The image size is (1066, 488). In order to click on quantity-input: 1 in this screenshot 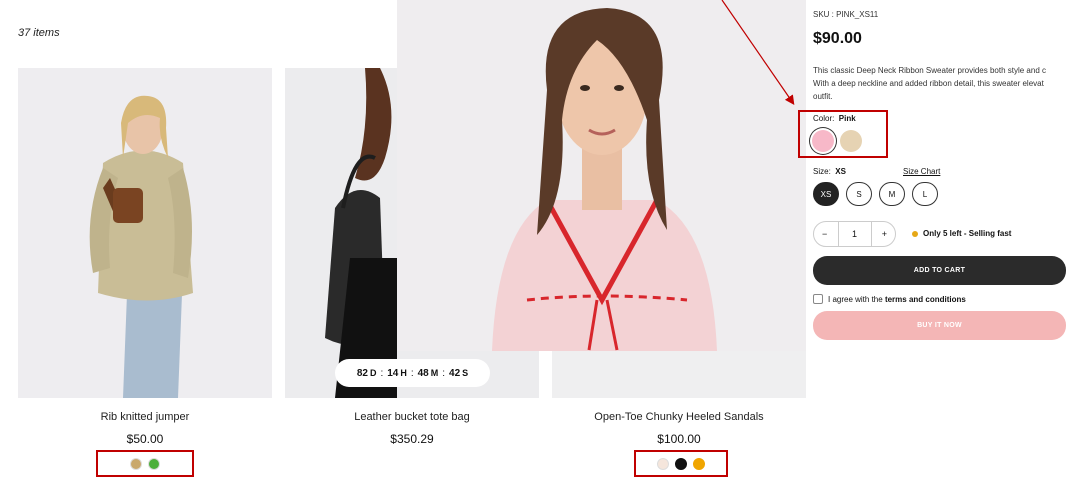, I will do `click(854, 234)`.